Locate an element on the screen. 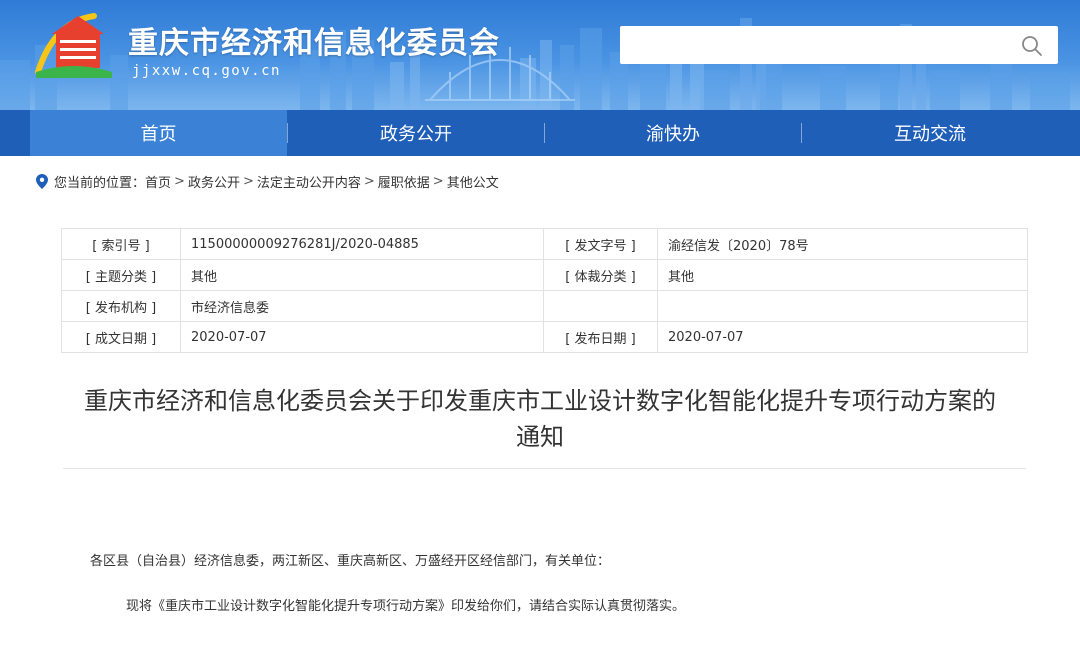 This screenshot has width=1080, height=662. nav-item-government-affairs: 政务公开 is located at coordinates (416, 133).